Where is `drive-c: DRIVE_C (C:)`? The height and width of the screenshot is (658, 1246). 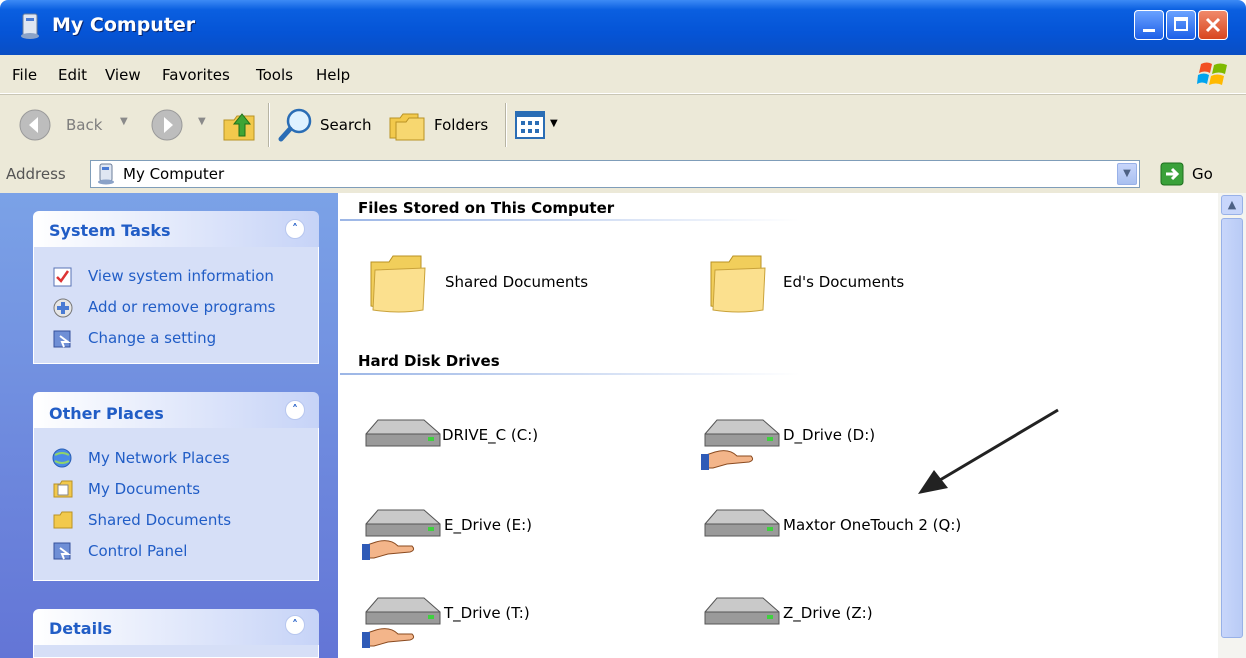 drive-c: DRIVE_C (C:) is located at coordinates (512, 437).